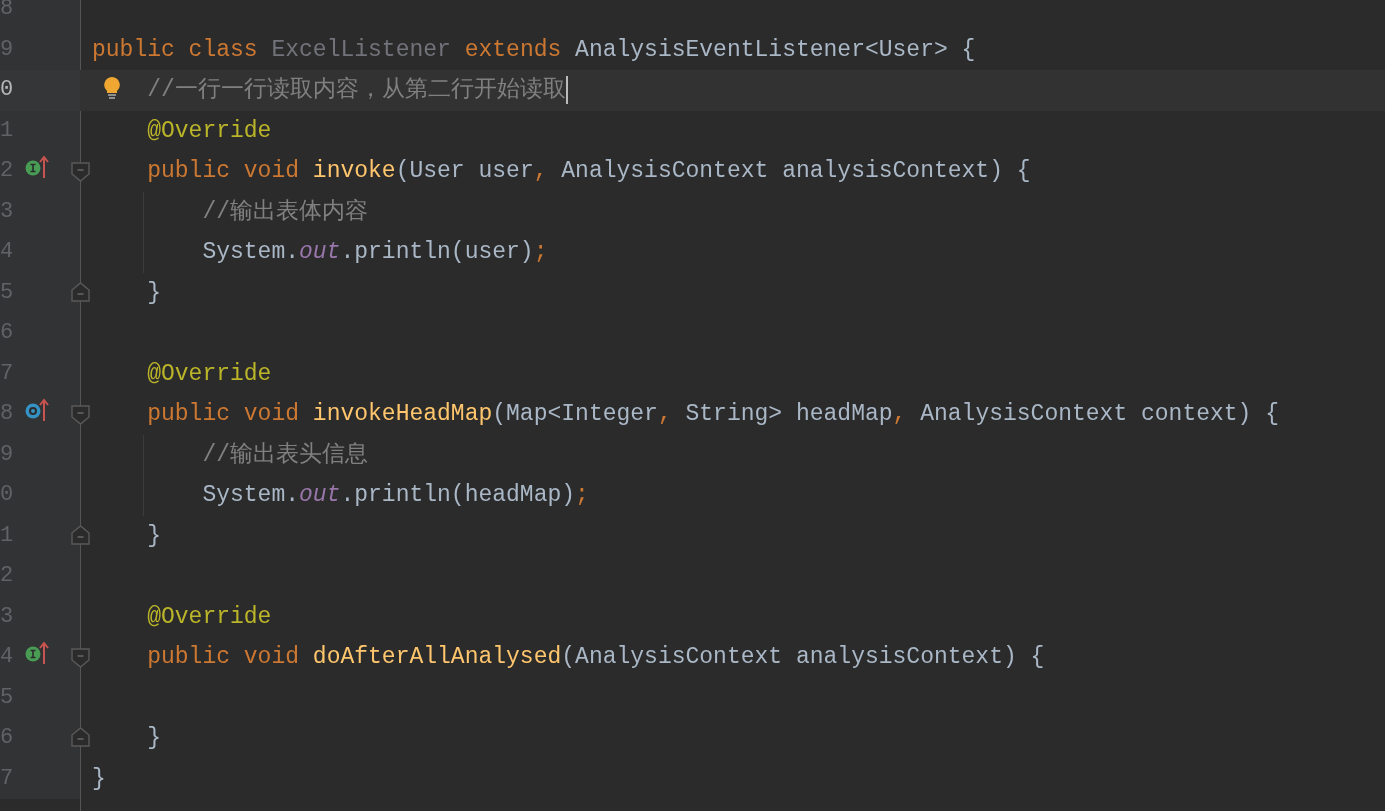  I want to click on code-line: //输出表体内容, so click(285, 212).